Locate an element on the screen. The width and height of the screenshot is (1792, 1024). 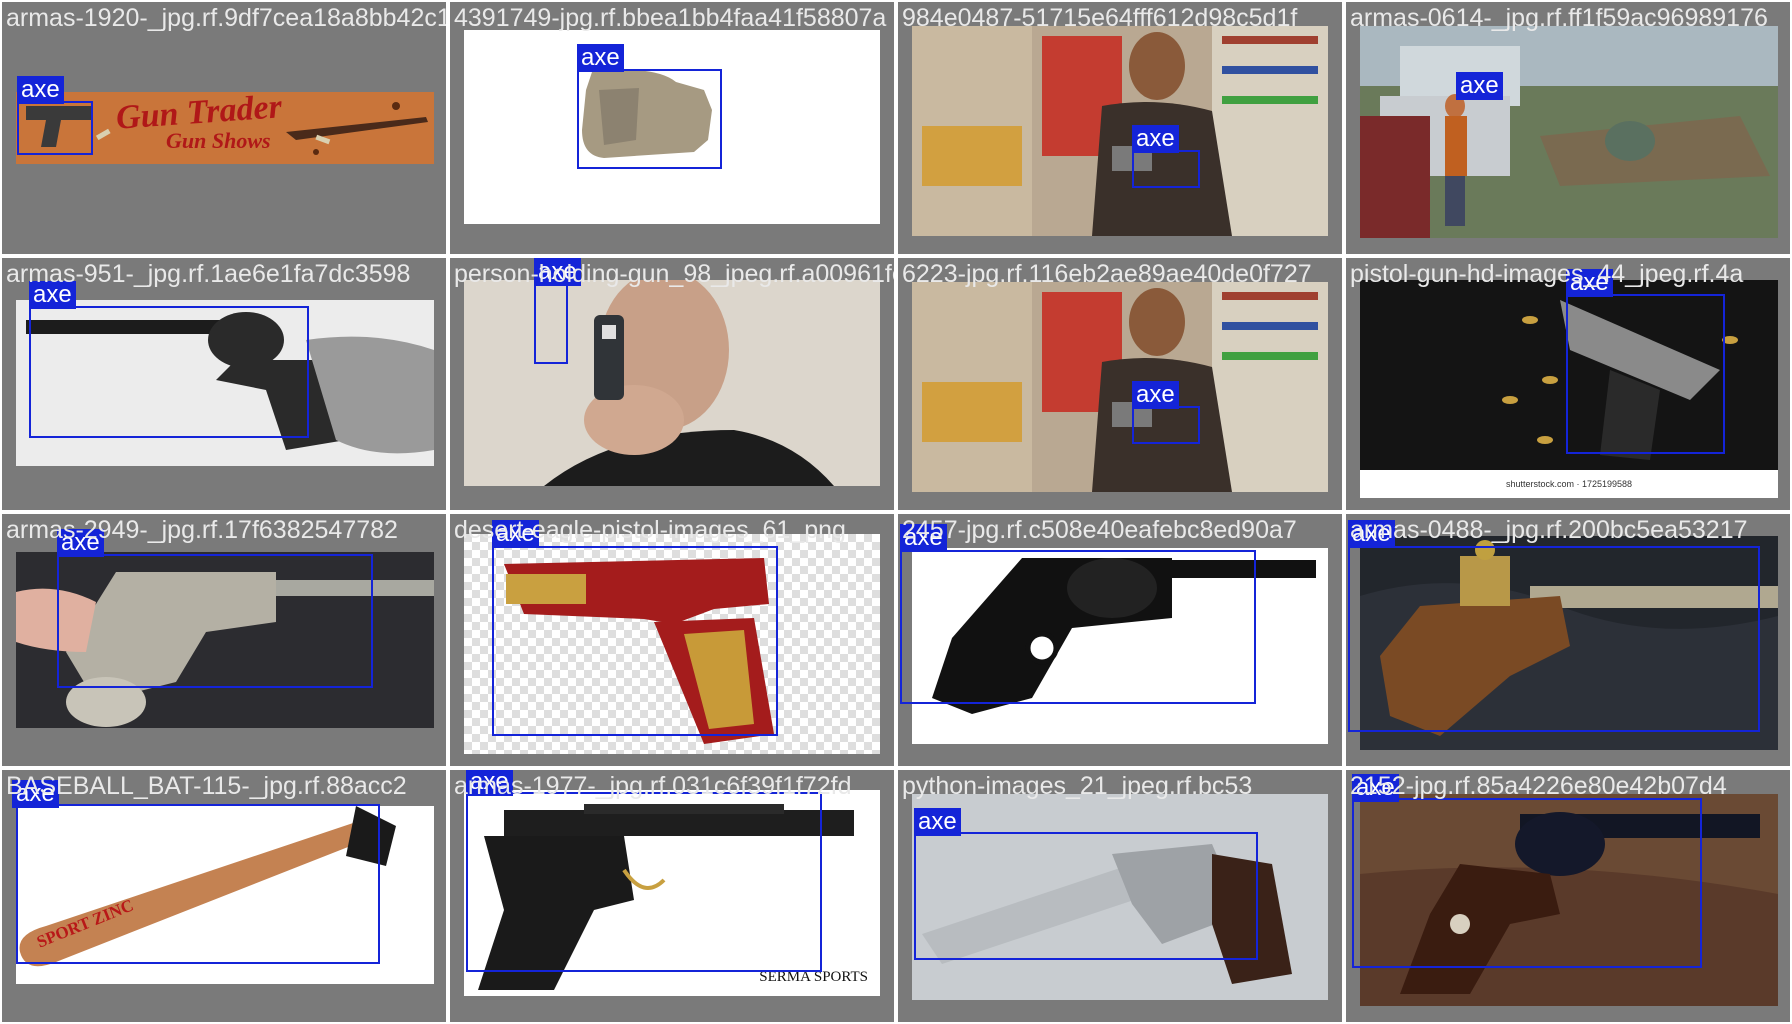
tile-5: axe armas-951-_jpg.rf.1ae6e1fa7dc3598 is located at coordinates (224, 384).